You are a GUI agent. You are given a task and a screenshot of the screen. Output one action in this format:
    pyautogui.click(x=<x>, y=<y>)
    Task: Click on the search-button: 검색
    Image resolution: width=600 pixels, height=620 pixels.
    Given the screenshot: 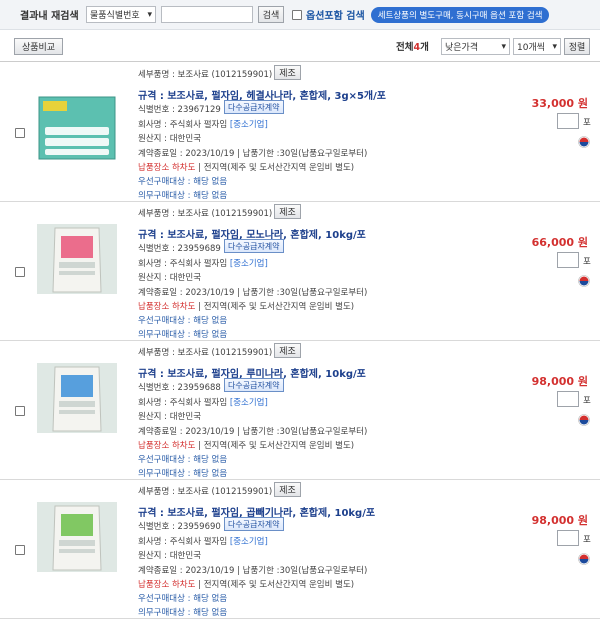 What is the action you would take?
    pyautogui.click(x=271, y=14)
    